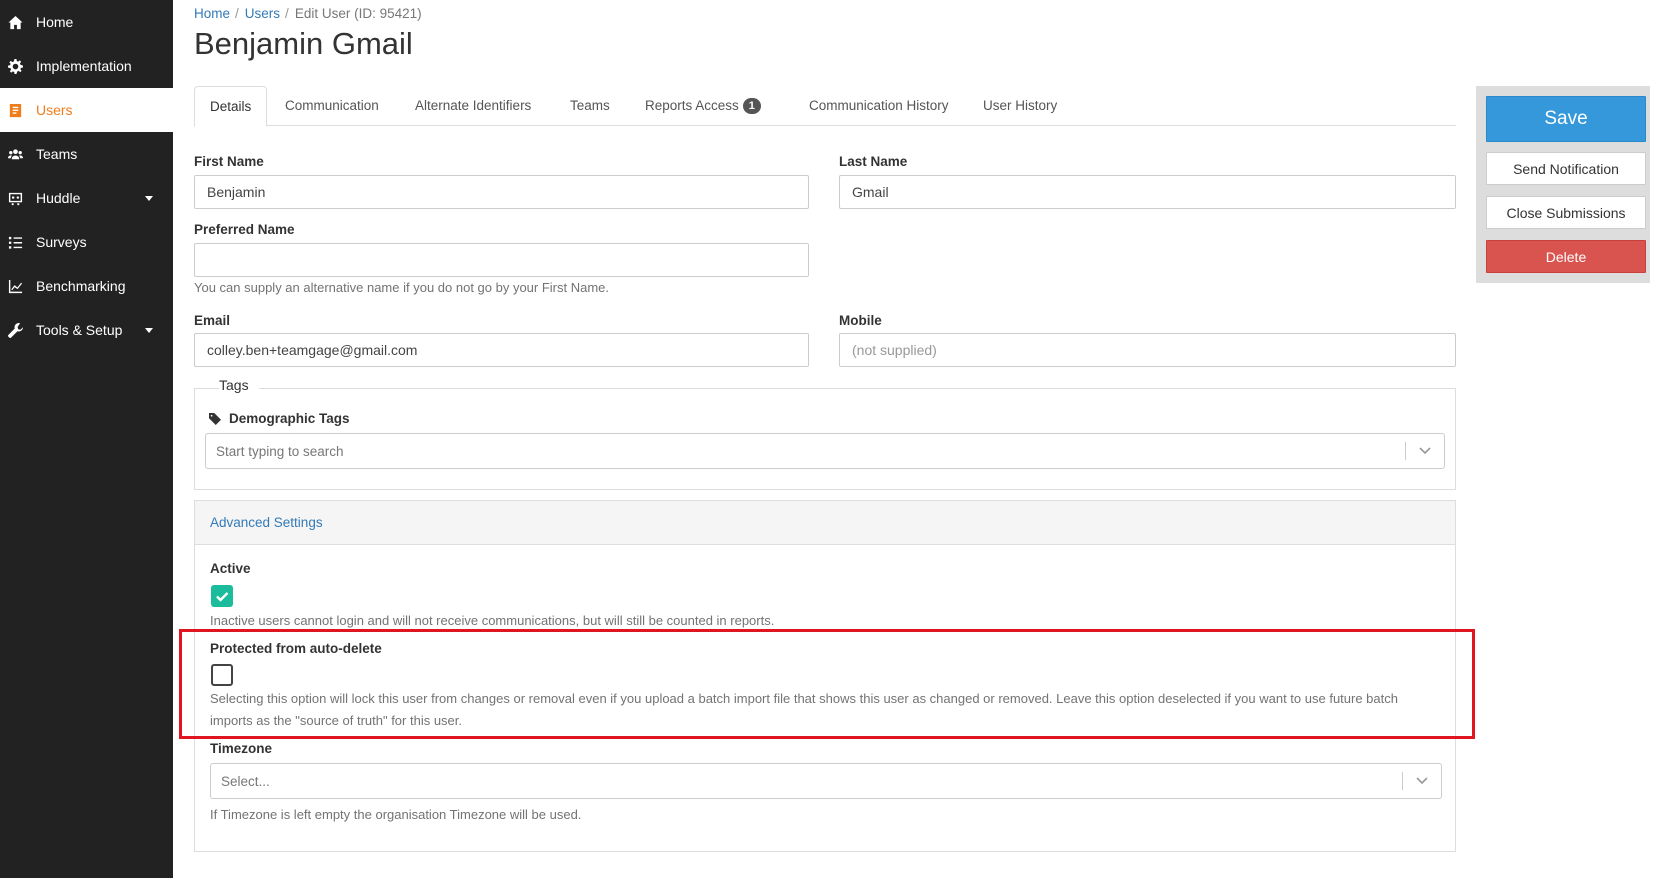  Describe the element at coordinates (58, 198) in the screenshot. I see `sidebar-item-label: Huddle` at that location.